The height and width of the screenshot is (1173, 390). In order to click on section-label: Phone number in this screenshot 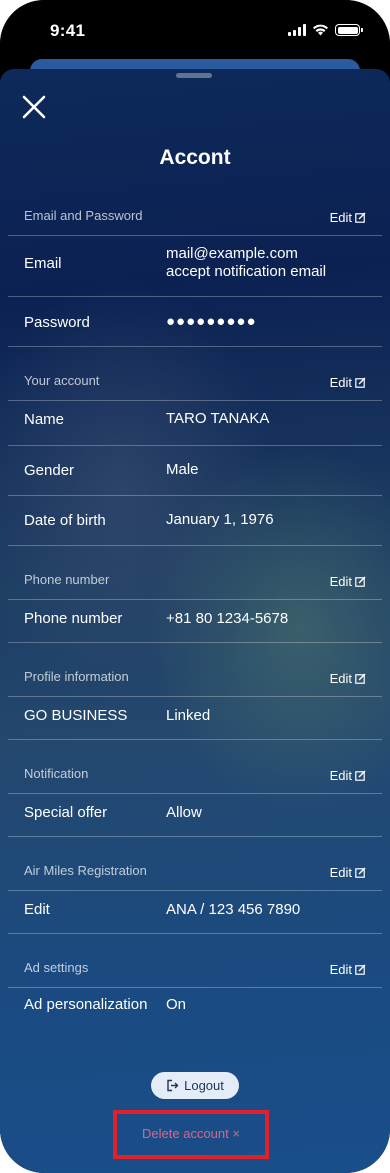, I will do `click(67, 579)`.